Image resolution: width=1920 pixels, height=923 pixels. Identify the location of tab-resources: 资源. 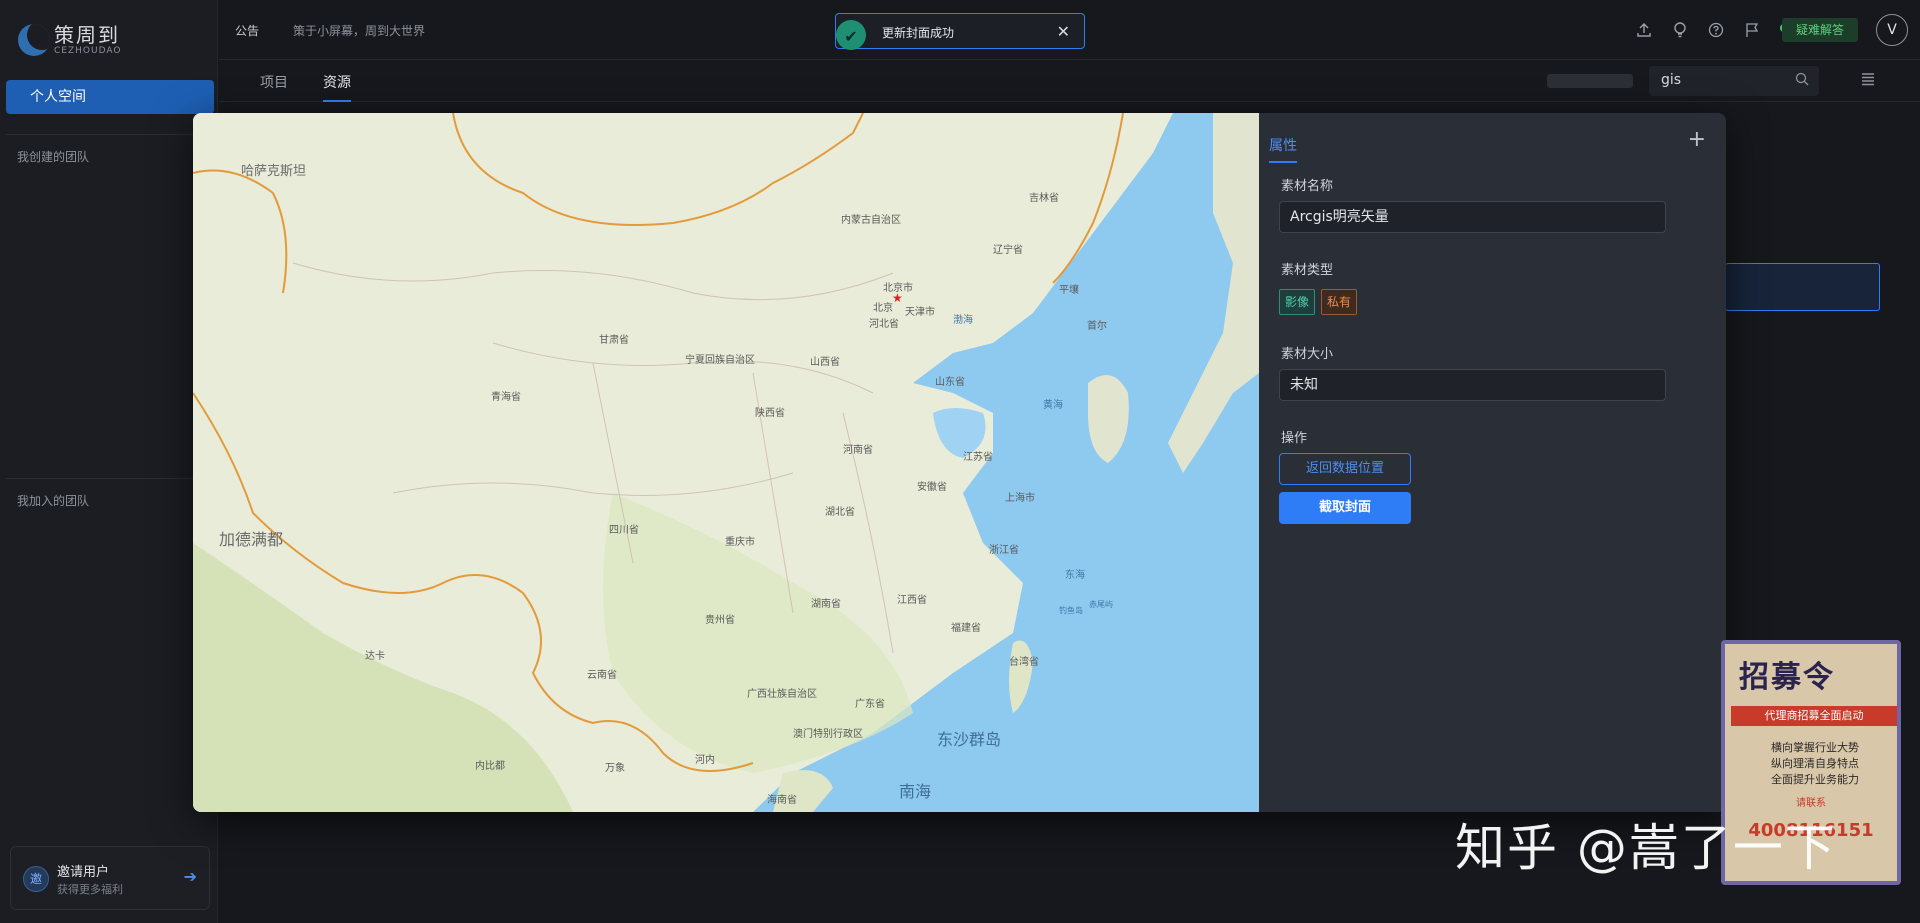
(337, 82).